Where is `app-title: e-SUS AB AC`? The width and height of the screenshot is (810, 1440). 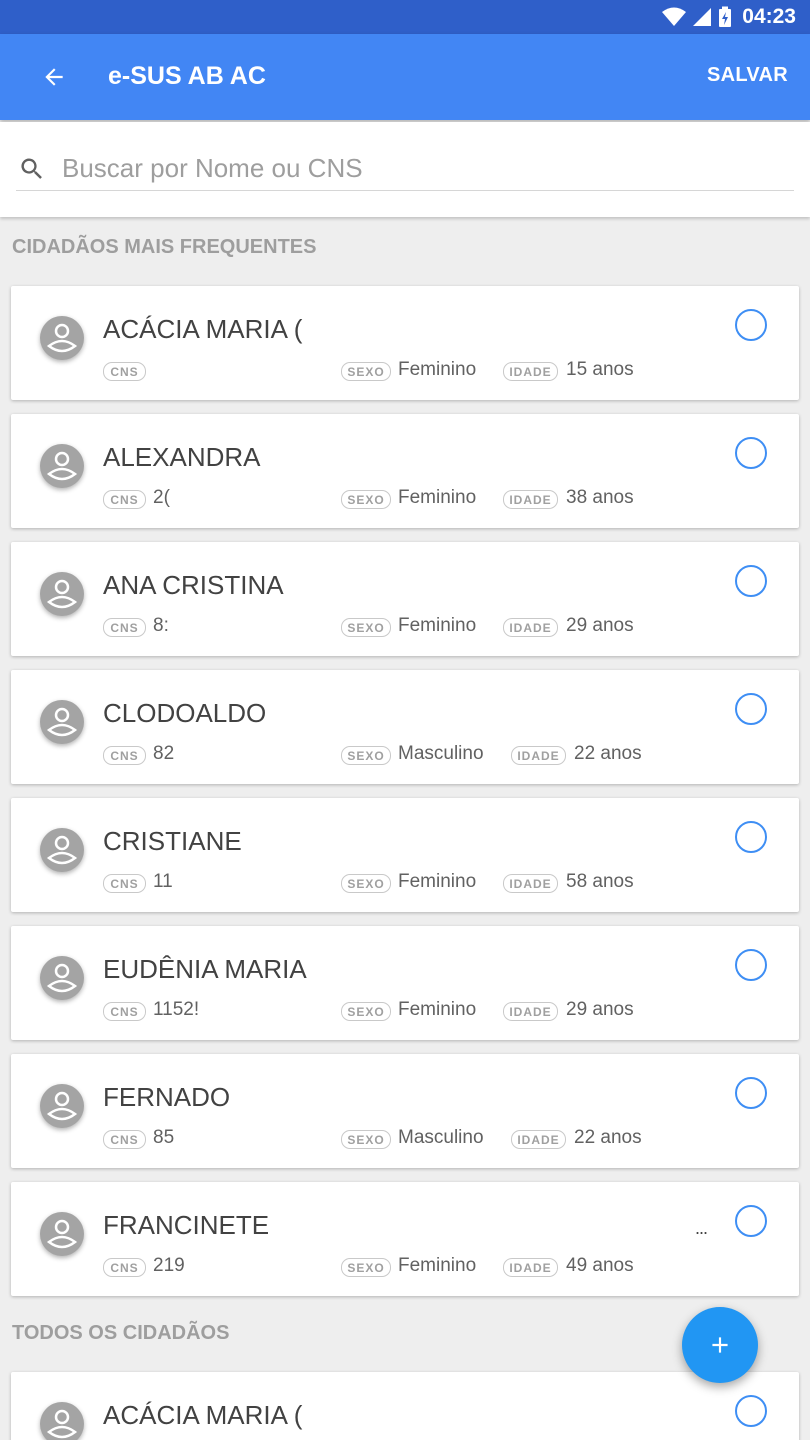
app-title: e-SUS AB AC is located at coordinates (187, 76).